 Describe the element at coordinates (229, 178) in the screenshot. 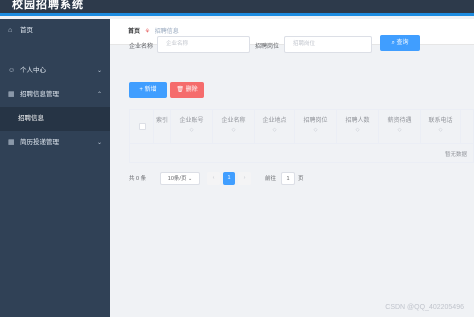

I see `page-number-current: 1` at that location.